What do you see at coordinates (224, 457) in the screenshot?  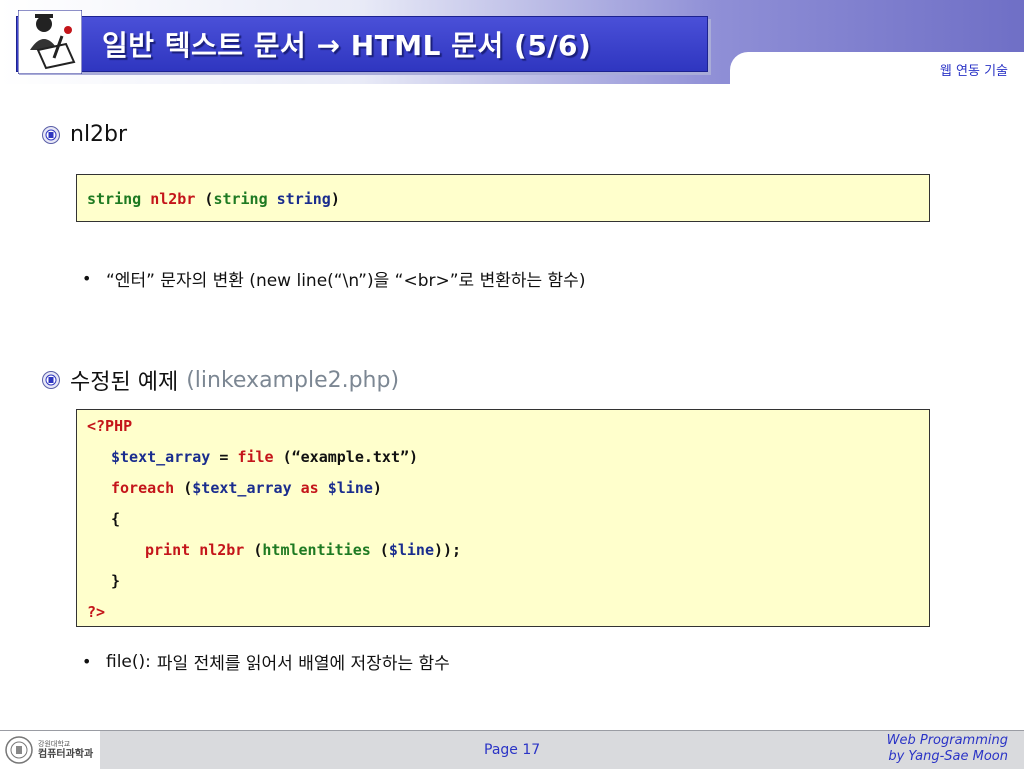 I see `code-op: =` at bounding box center [224, 457].